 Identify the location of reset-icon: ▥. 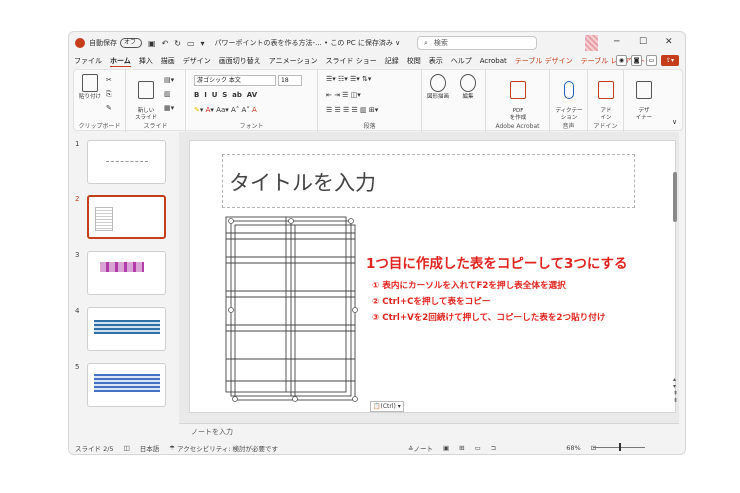
(167, 94).